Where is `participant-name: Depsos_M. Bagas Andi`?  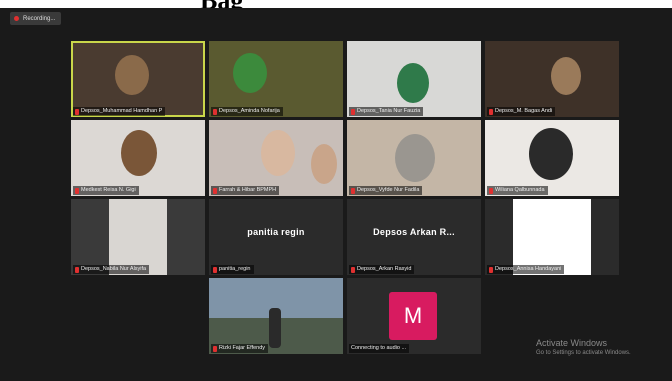 participant-name: Depsos_M. Bagas Andi is located at coordinates (524, 111).